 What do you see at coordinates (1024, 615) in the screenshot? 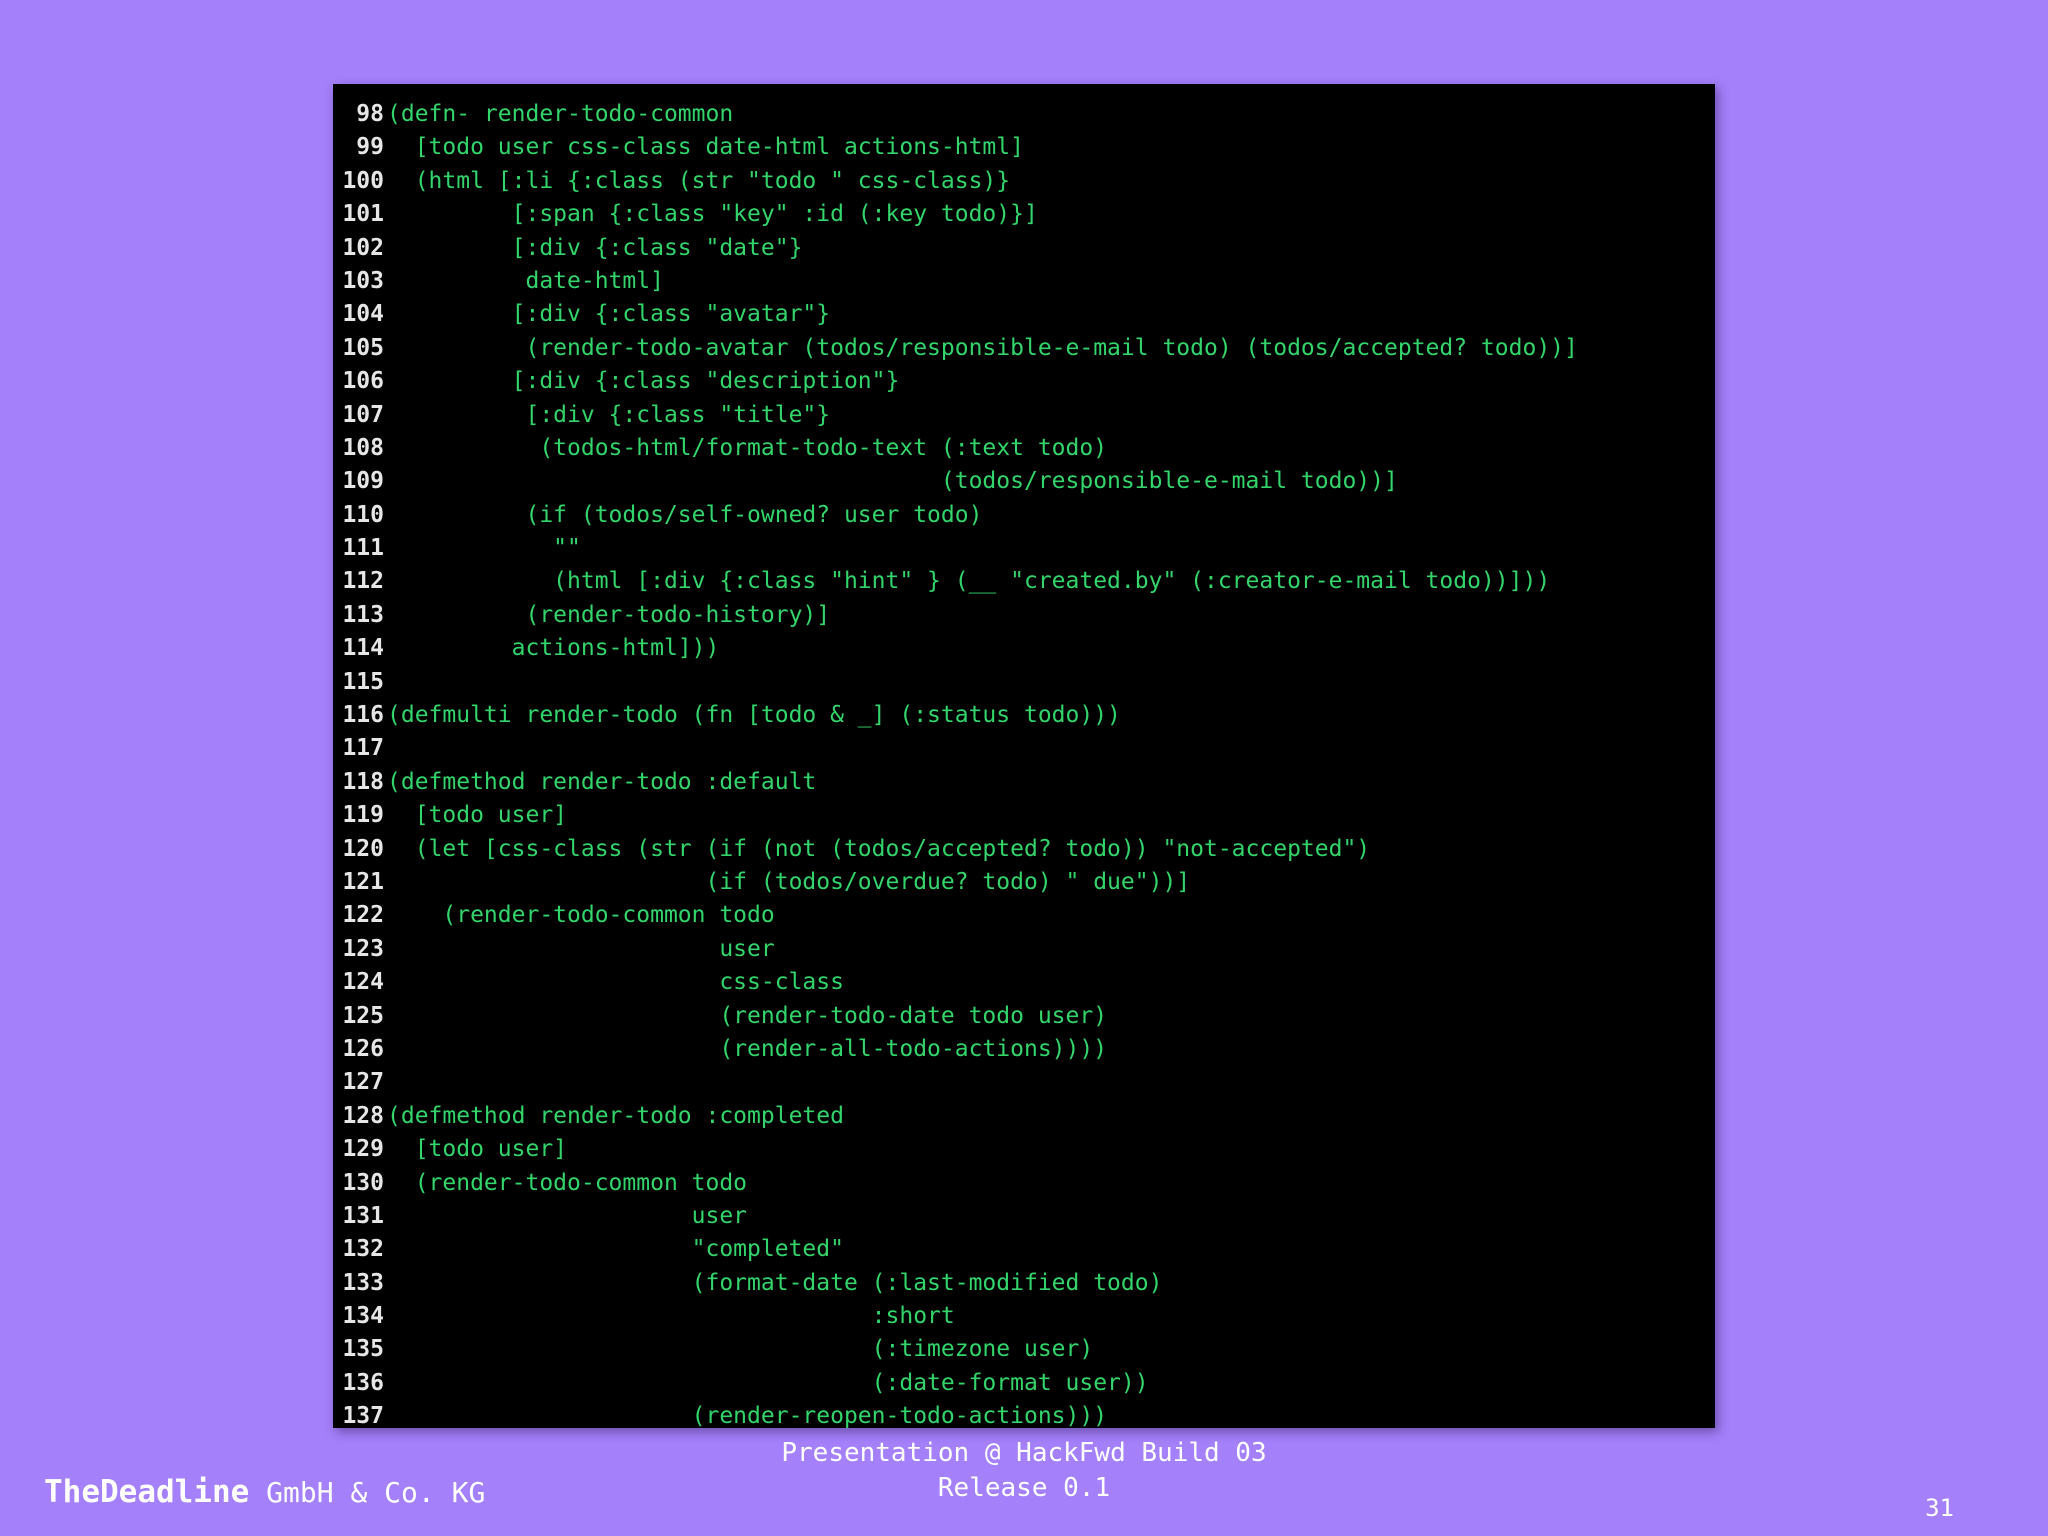
I see `code-line: 113 (render-todo-history)]` at bounding box center [1024, 615].